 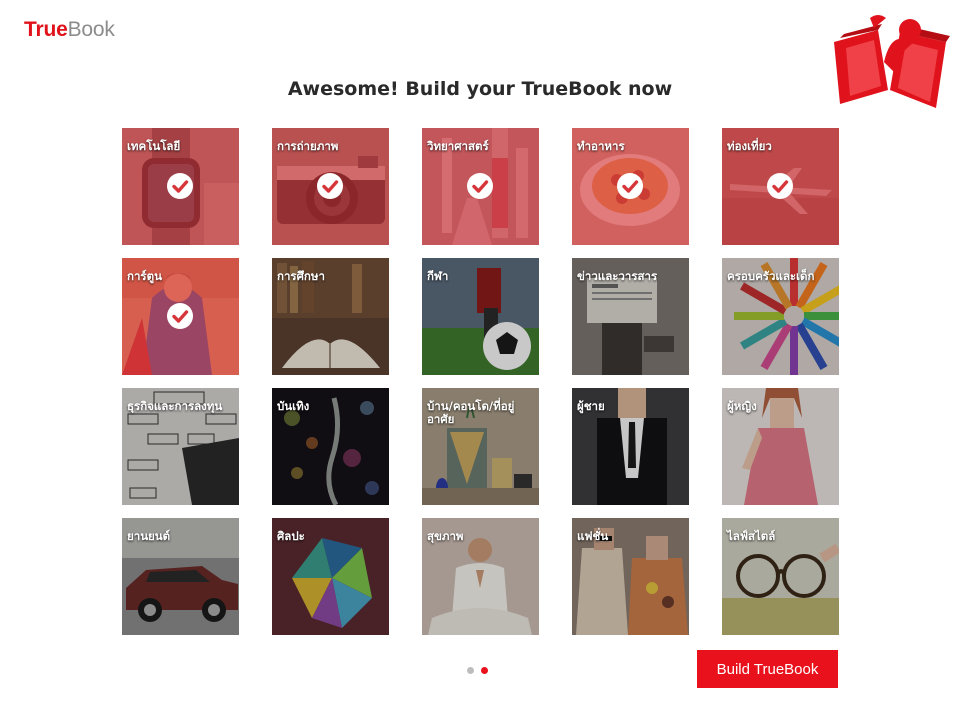 What do you see at coordinates (591, 406) in the screenshot?
I see `category-label: ผู้ชาย` at bounding box center [591, 406].